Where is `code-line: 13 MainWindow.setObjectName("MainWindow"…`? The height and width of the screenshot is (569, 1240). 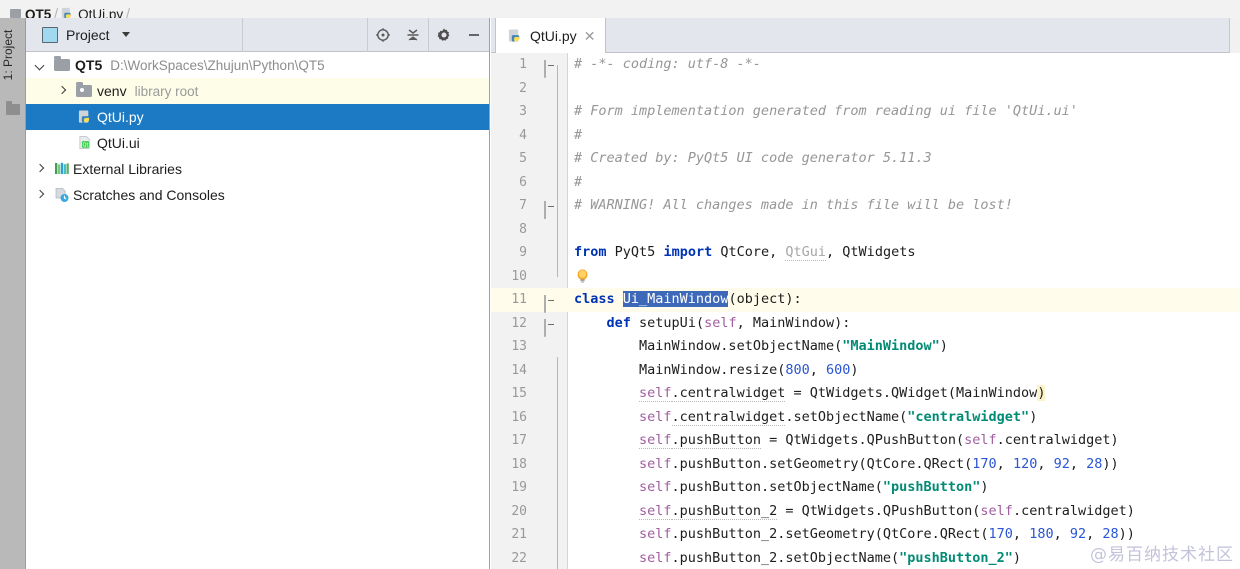 code-line: 13 MainWindow.setObjectName("MainWindow"… is located at coordinates (865, 347).